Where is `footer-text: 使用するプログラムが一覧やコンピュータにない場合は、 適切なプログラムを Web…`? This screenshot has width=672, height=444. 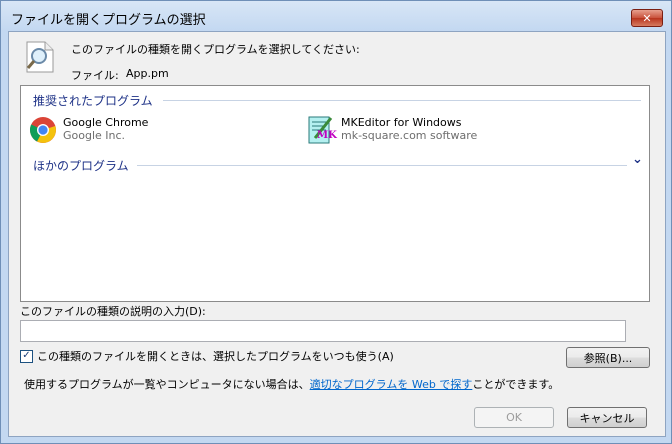 footer-text: 使用するプログラムが一覧やコンピュータにない場合は、 適切なプログラムを Web… is located at coordinates (291, 384).